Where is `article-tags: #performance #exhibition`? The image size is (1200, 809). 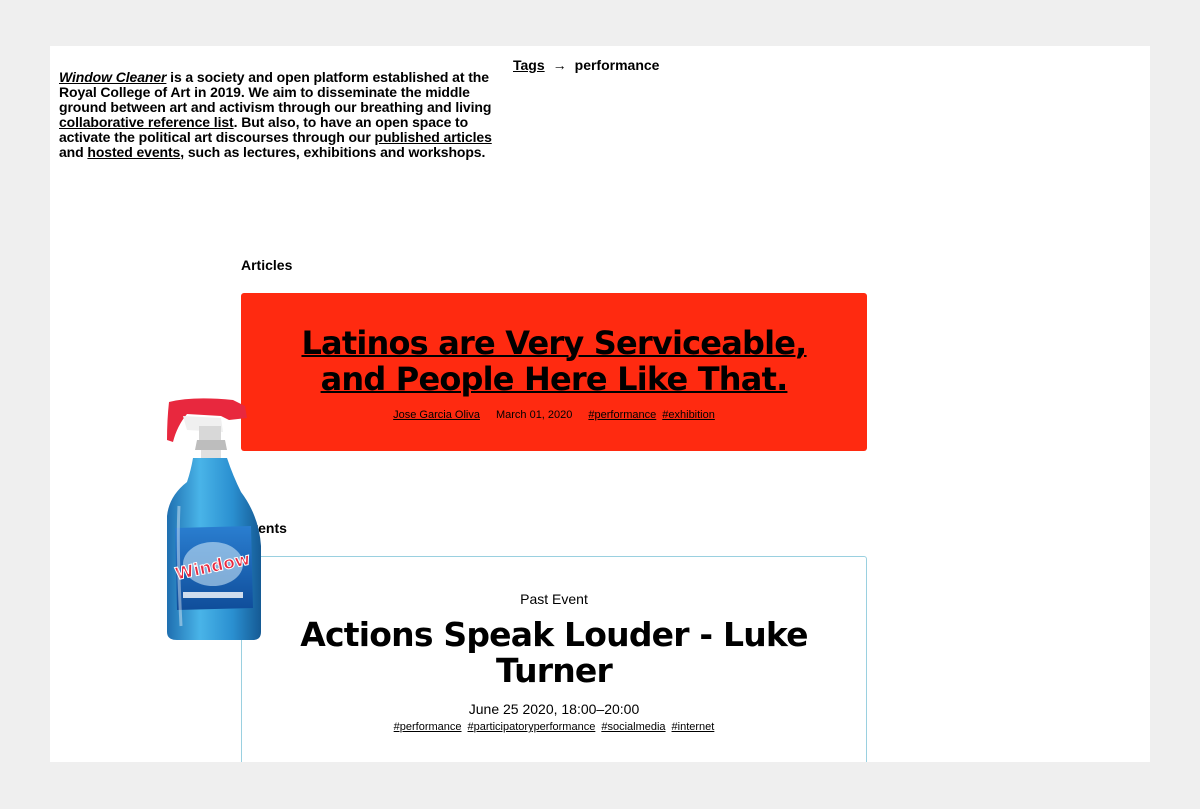 article-tags: #performance #exhibition is located at coordinates (651, 415).